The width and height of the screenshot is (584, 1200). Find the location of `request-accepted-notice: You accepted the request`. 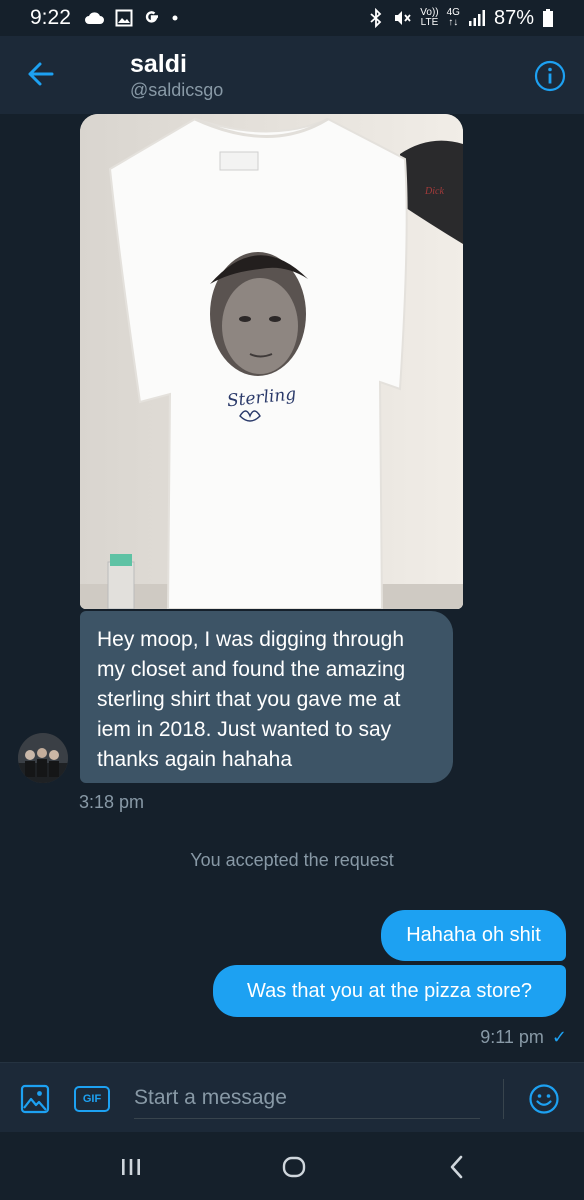

request-accepted-notice: You accepted the request is located at coordinates (292, 860).